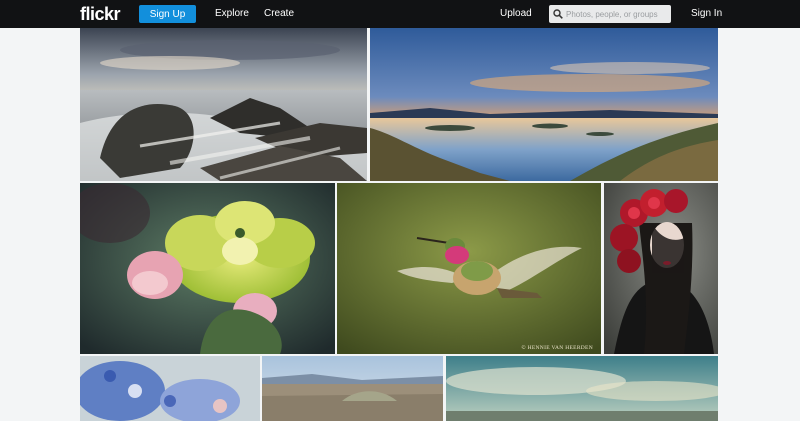 Image resolution: width=800 pixels, height=421 pixels. What do you see at coordinates (279, 13) in the screenshot?
I see `nav-create-link: Create` at bounding box center [279, 13].